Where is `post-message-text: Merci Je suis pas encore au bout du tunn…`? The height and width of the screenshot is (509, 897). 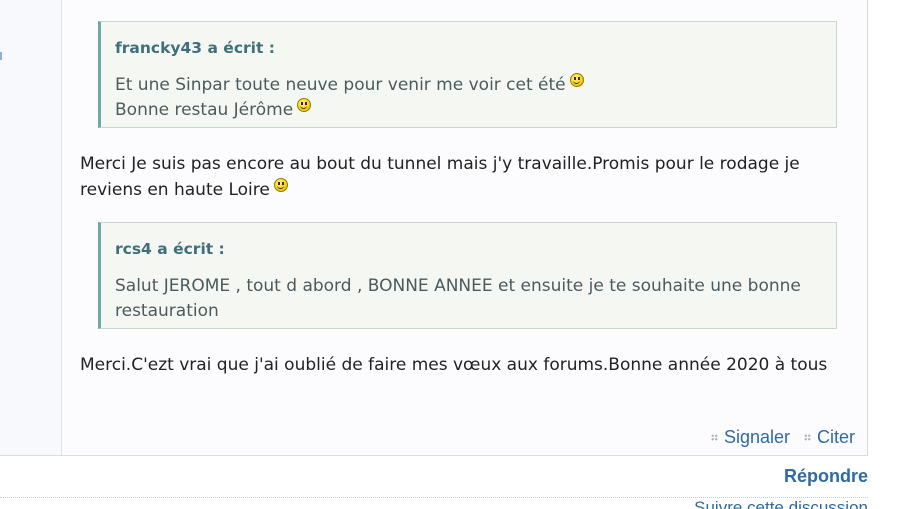
post-message-text: Merci Je suis pas encore au bout du tunn… is located at coordinates (440, 177).